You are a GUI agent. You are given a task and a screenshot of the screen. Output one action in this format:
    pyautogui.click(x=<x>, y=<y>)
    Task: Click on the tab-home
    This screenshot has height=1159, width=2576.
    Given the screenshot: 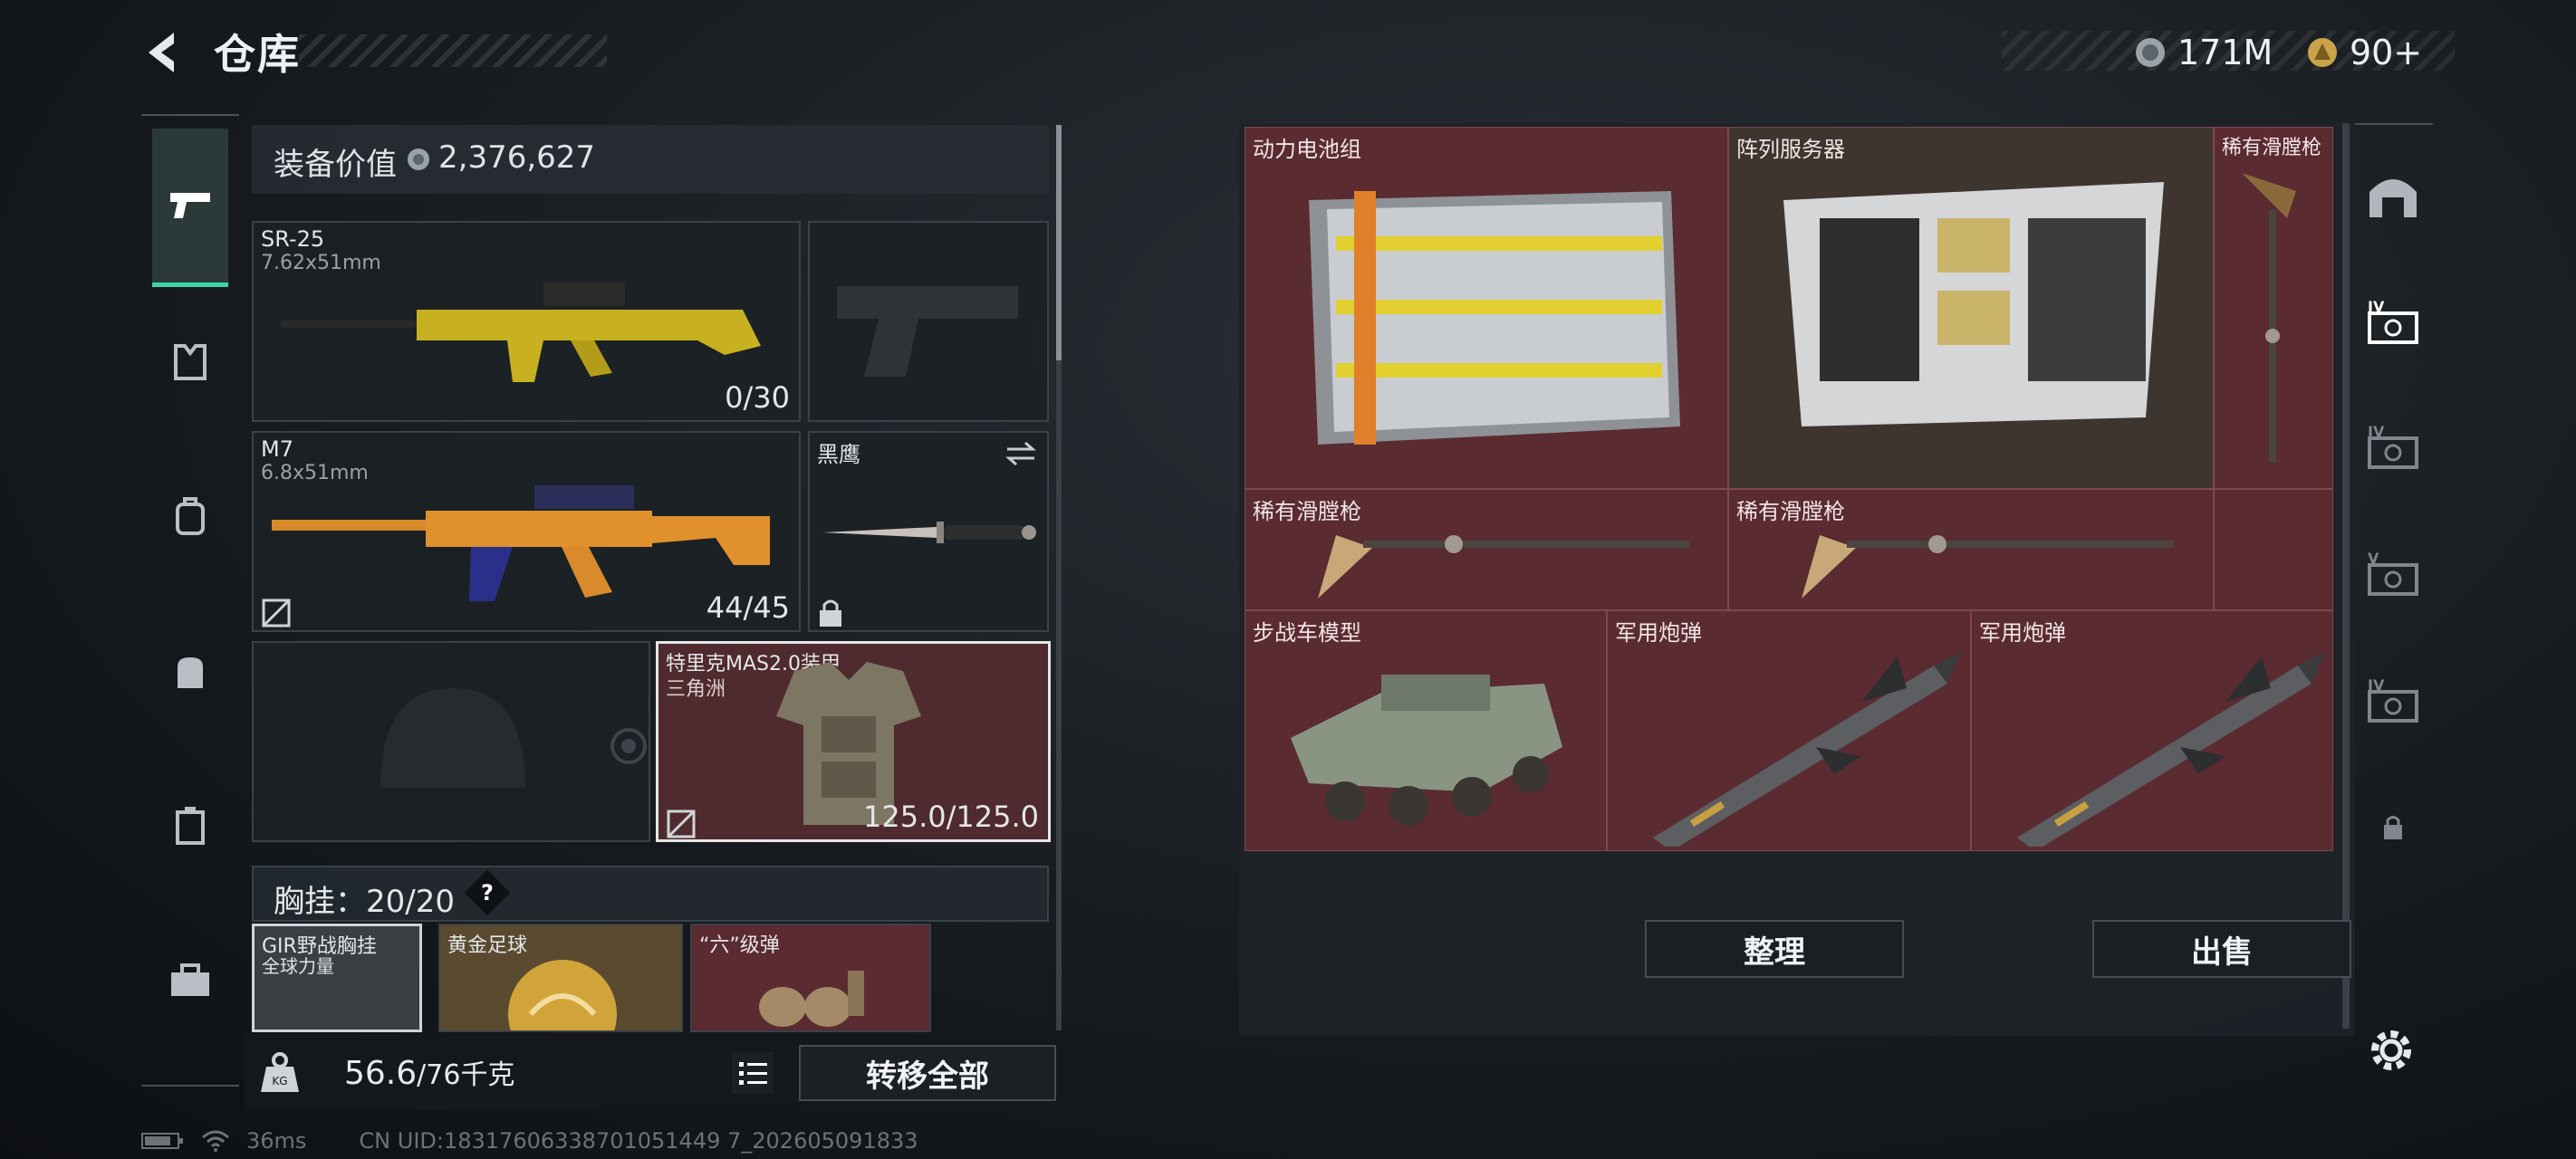 What is the action you would take?
    pyautogui.click(x=2393, y=195)
    